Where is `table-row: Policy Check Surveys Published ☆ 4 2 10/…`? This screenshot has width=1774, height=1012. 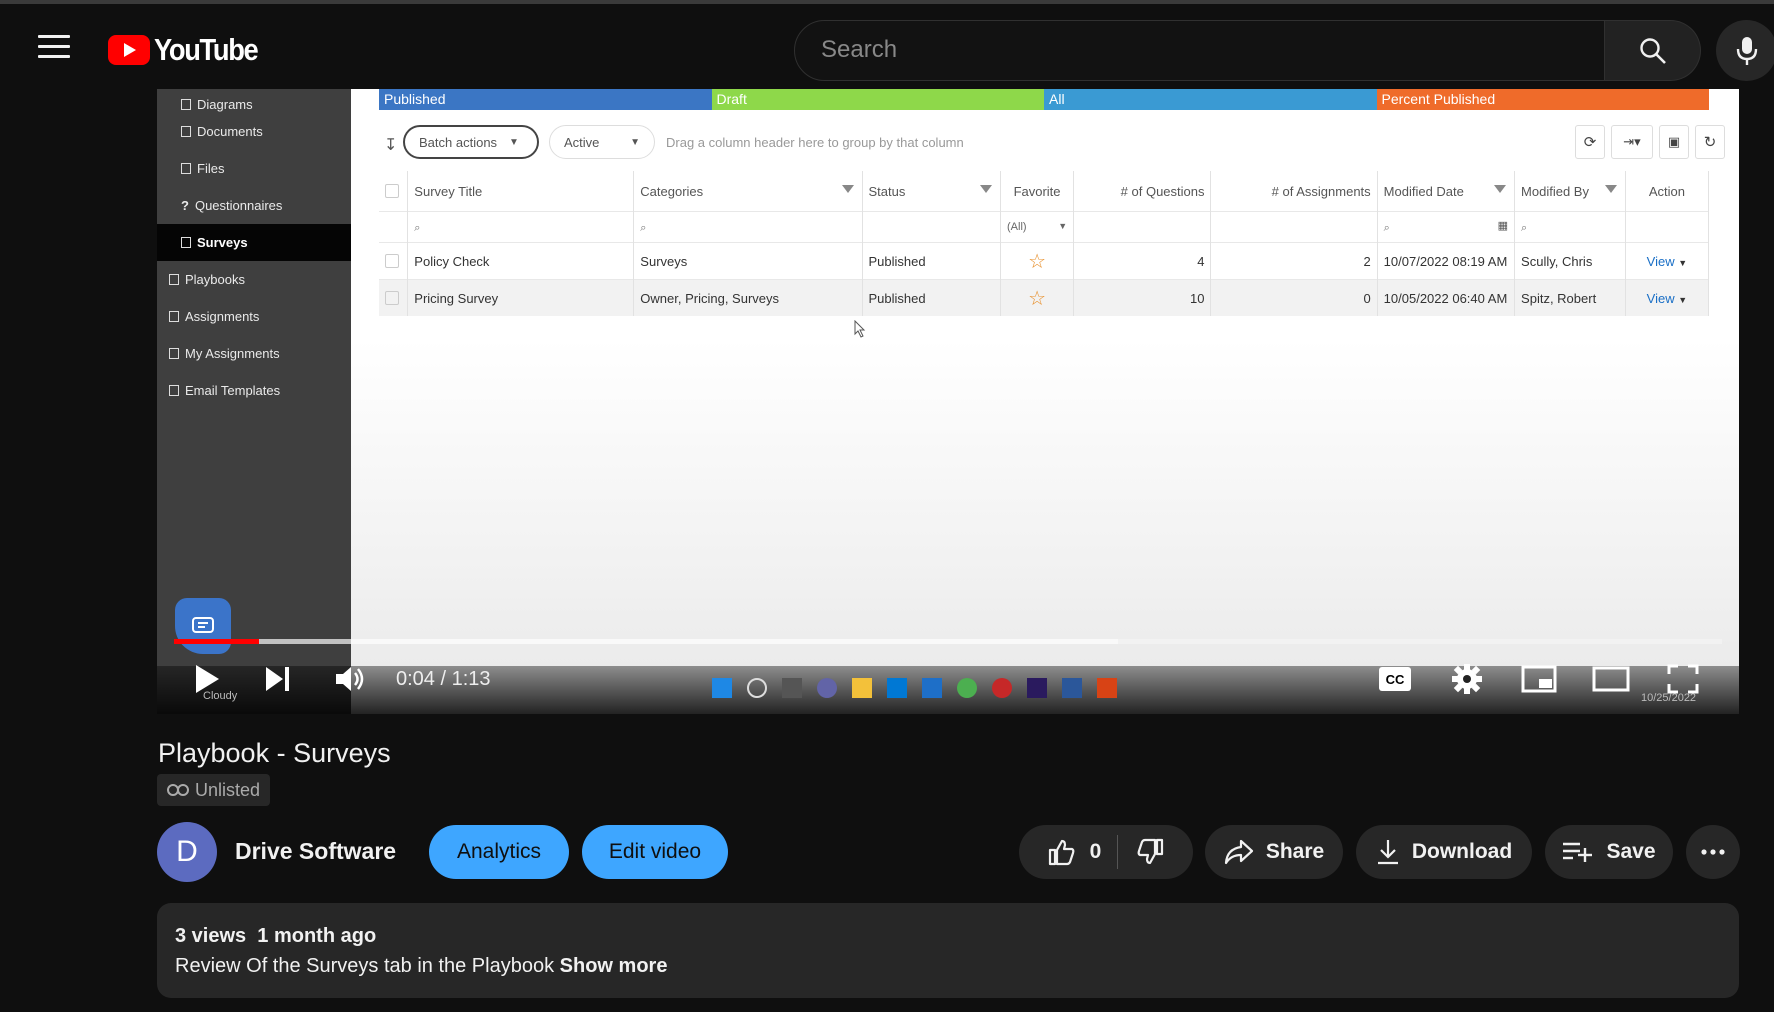
table-row: Policy Check Surveys Published ☆ 4 2 10/… is located at coordinates (1044, 261).